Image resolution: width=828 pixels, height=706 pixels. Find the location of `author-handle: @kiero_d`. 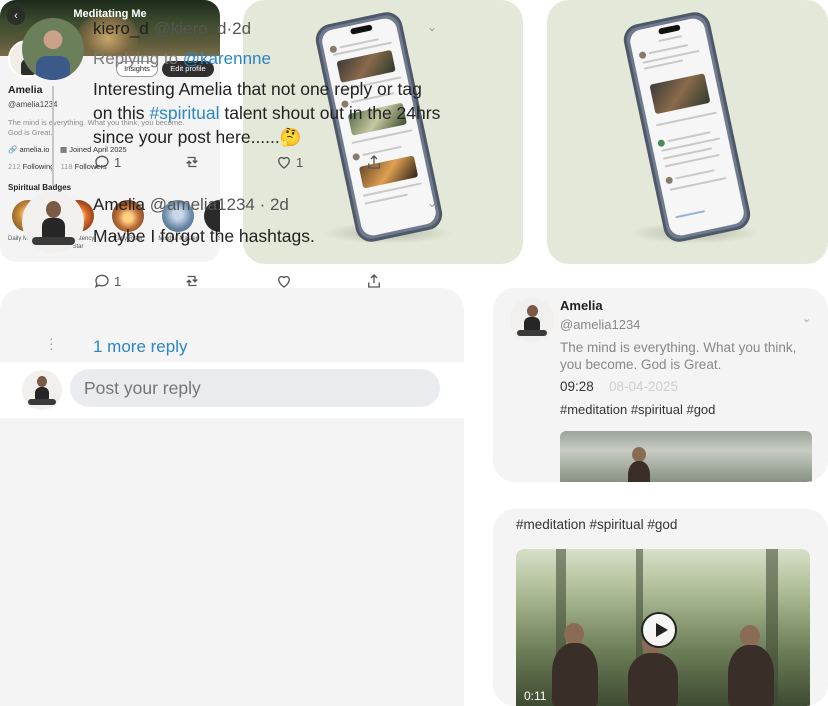

author-handle: @kiero_d is located at coordinates (190, 28).